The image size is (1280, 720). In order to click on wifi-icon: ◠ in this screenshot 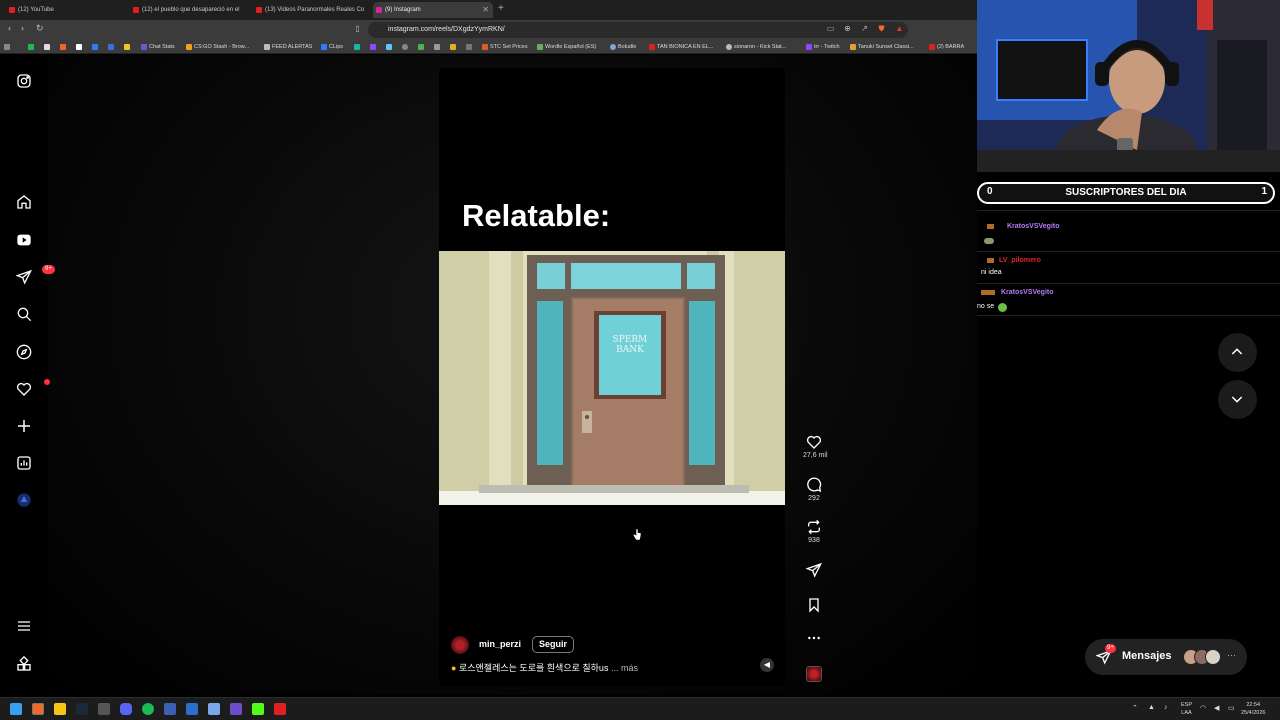, I will do `click(1203, 708)`.